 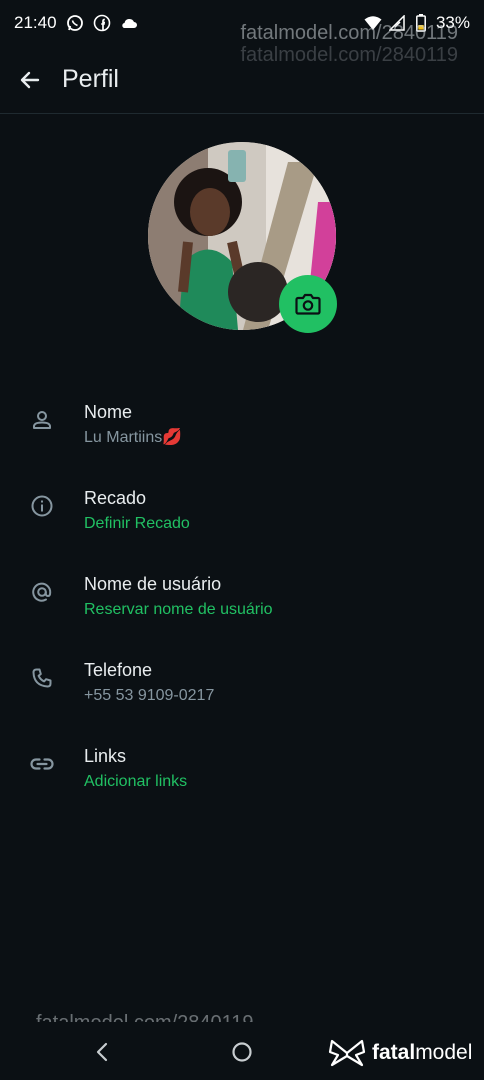 I want to click on phone-icon, so click(x=42, y=674).